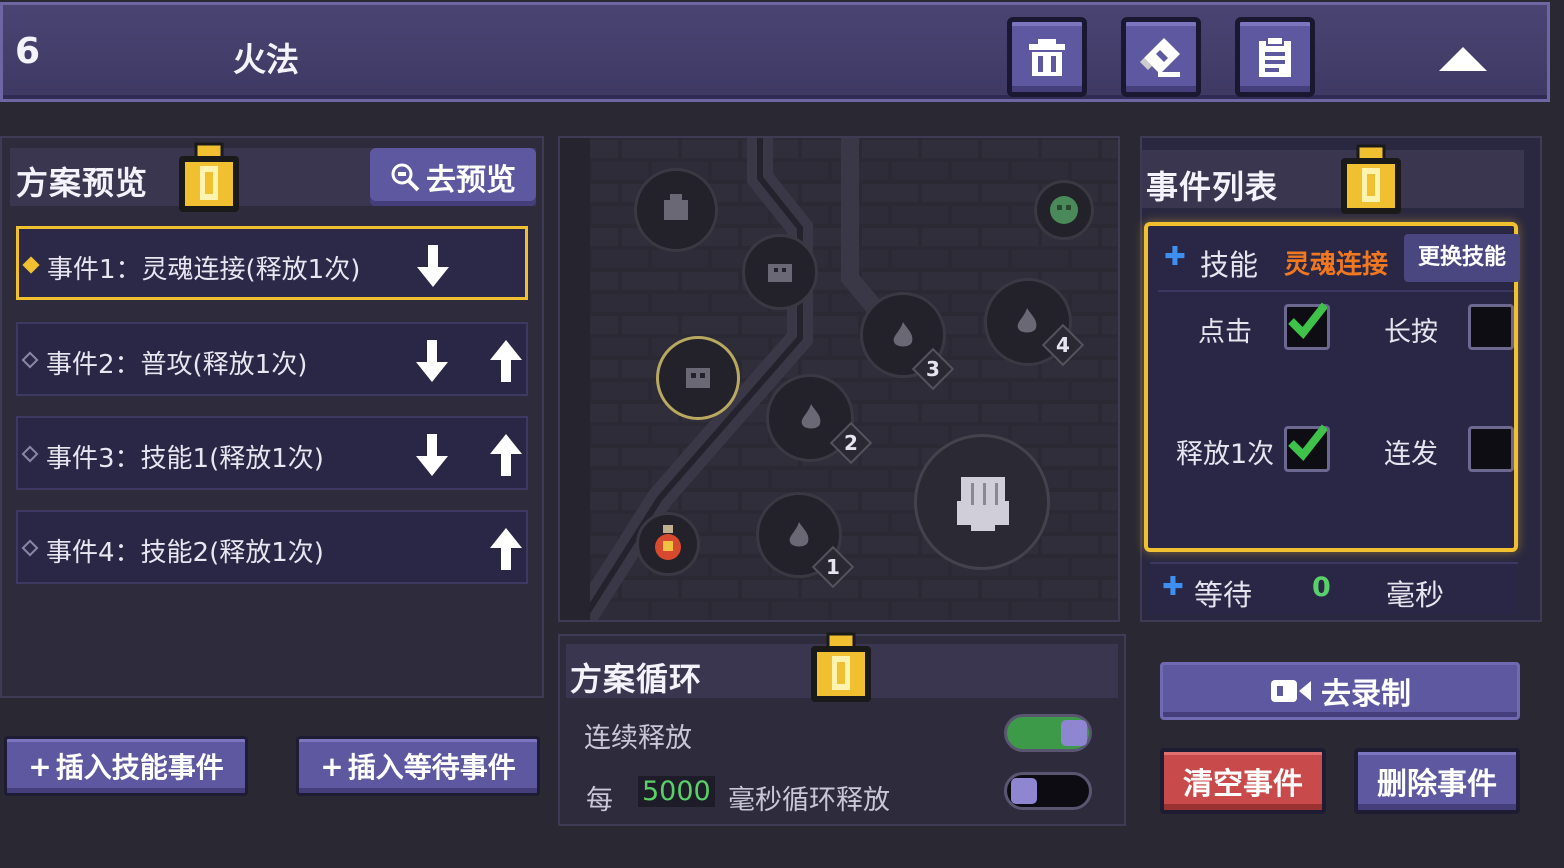  I want to click on plan-preview-title: 方案预览, so click(82, 183).